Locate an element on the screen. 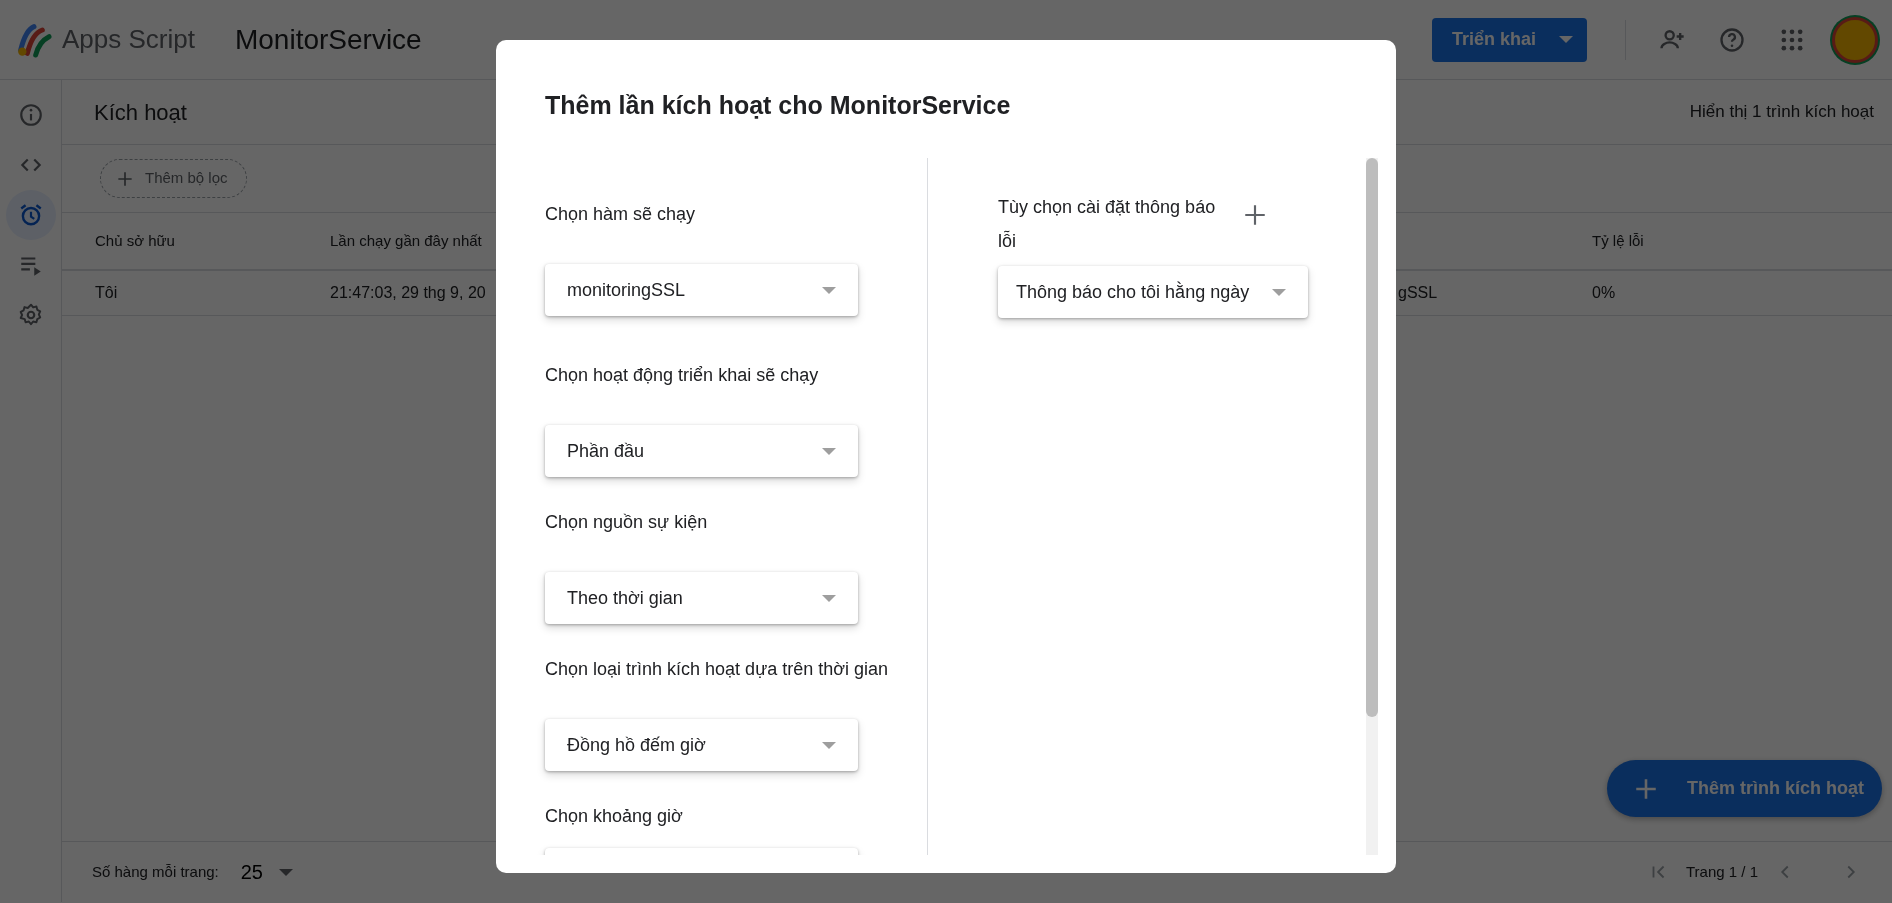 The image size is (1892, 903). table-cell-text: Tôi is located at coordinates (106, 293).